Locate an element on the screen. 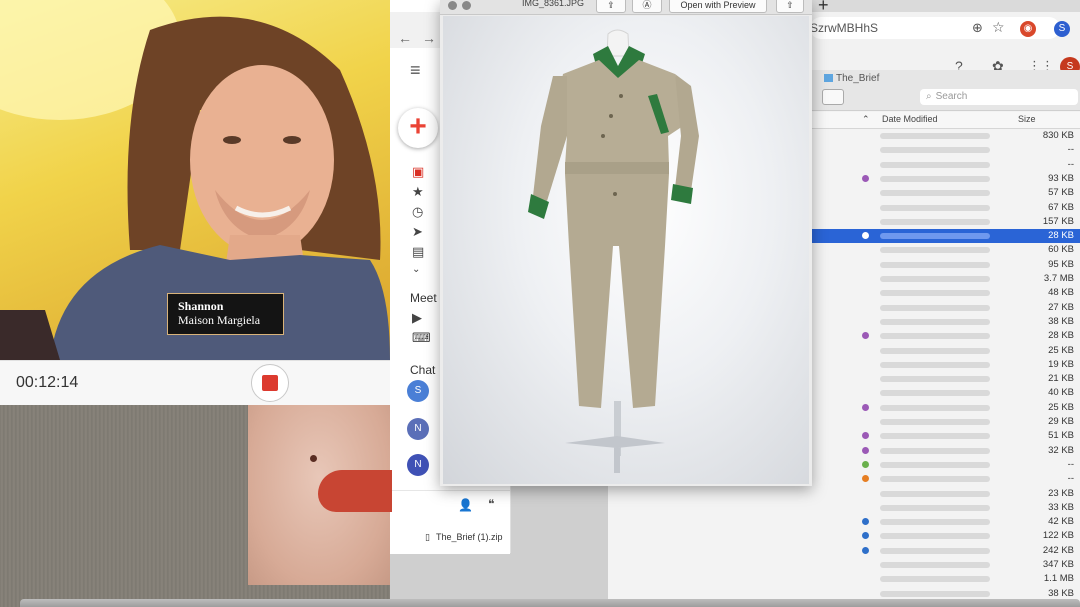  inbox-icon: ▣ is located at coordinates (418, 172).